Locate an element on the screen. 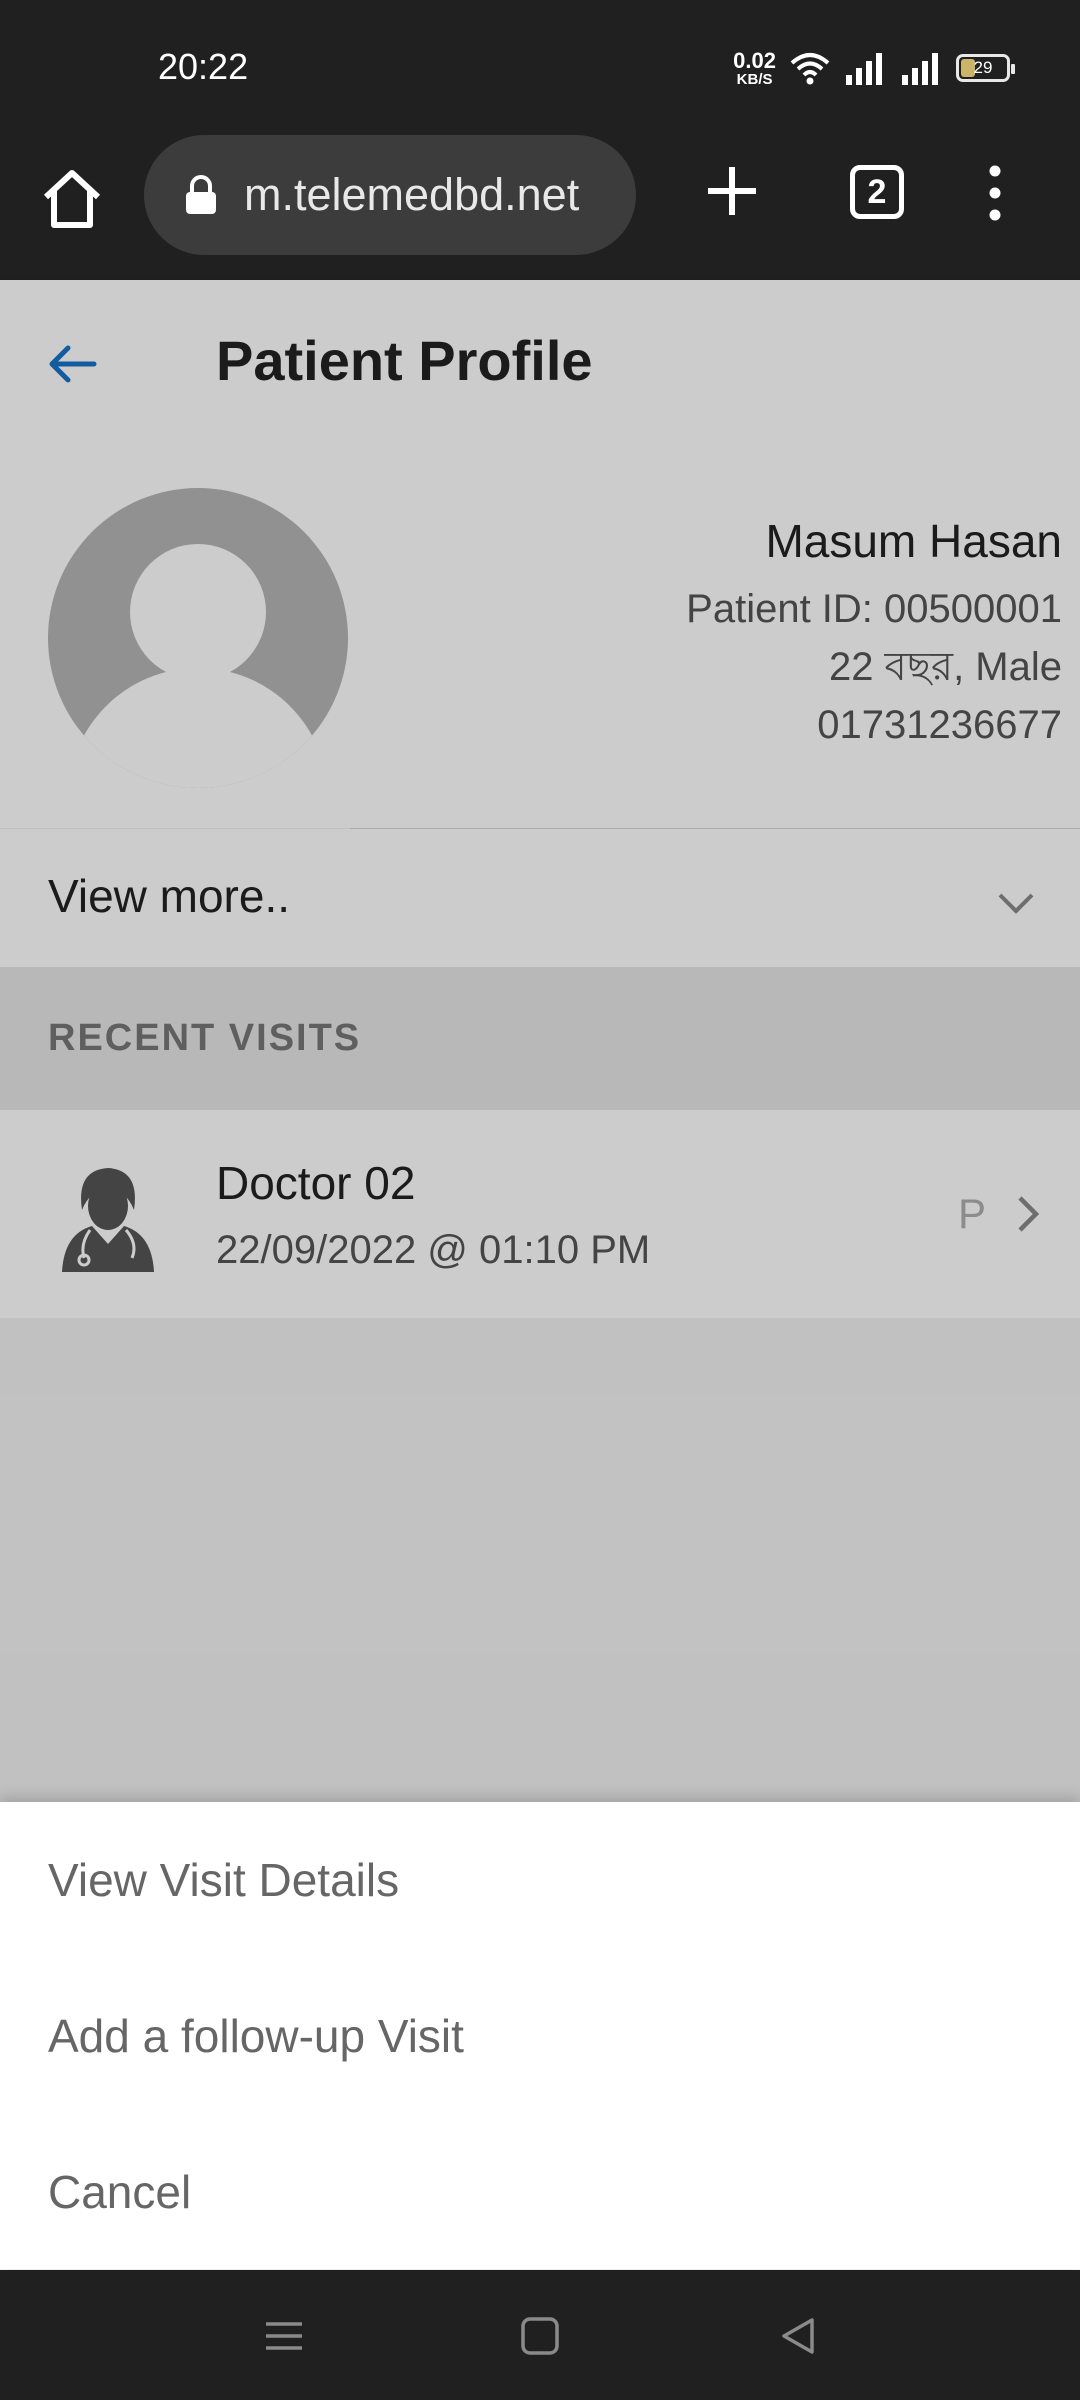 The height and width of the screenshot is (2400, 1080). system-nav-bar is located at coordinates (540, 2335).